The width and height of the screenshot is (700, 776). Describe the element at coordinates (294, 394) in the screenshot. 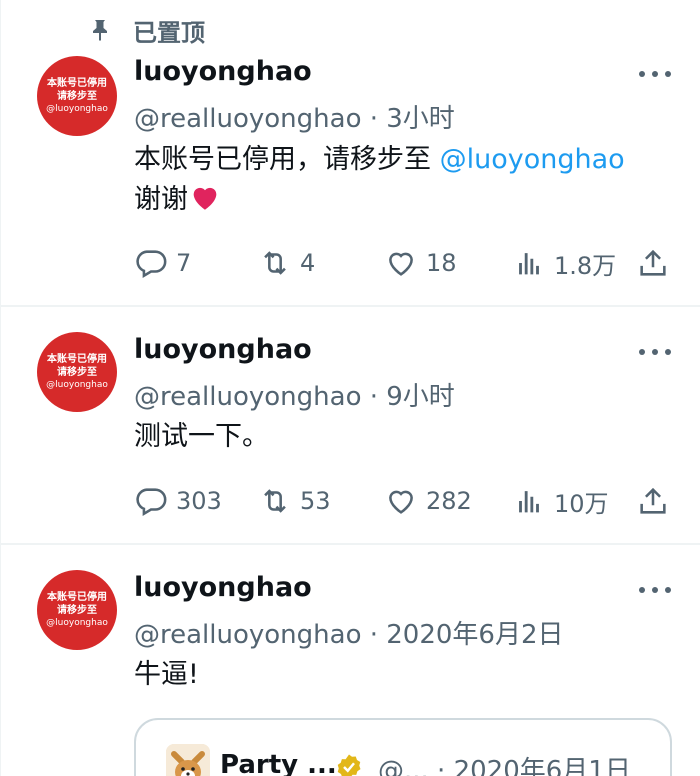

I see `handle-and-time: @realluoyonghao · 9小时` at that location.